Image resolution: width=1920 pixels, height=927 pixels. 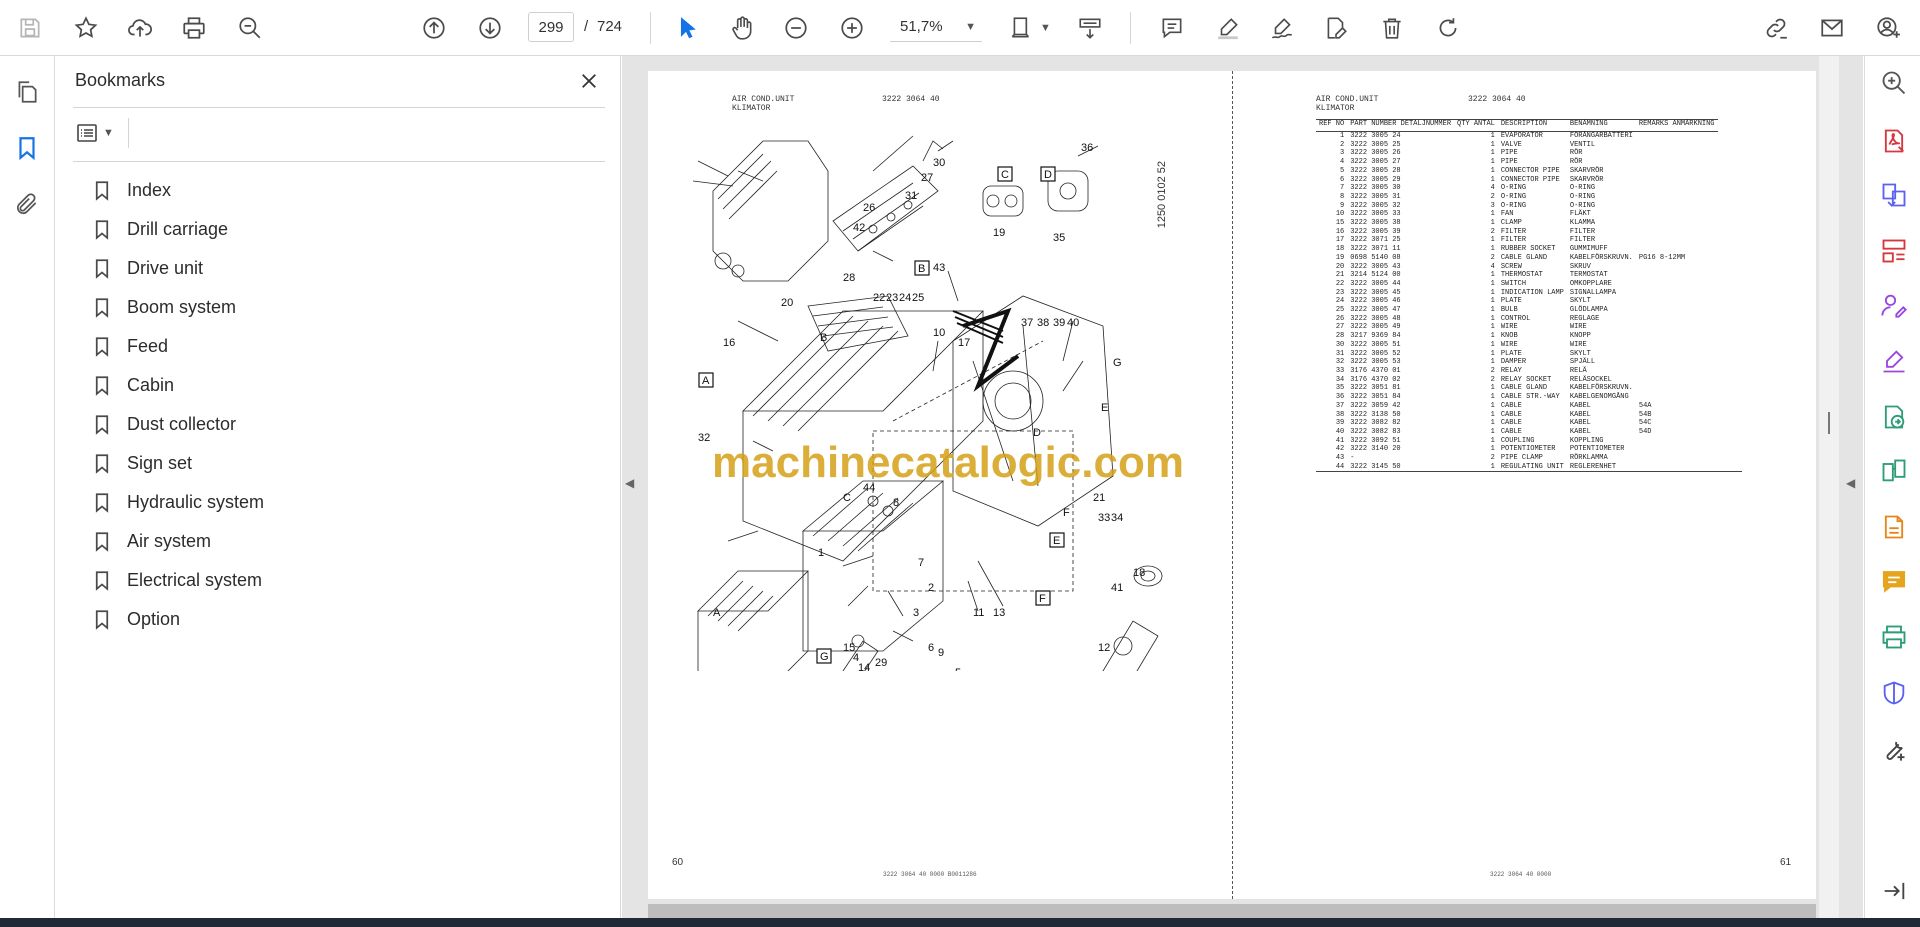 I want to click on compare-files-icon, so click(x=1894, y=471).